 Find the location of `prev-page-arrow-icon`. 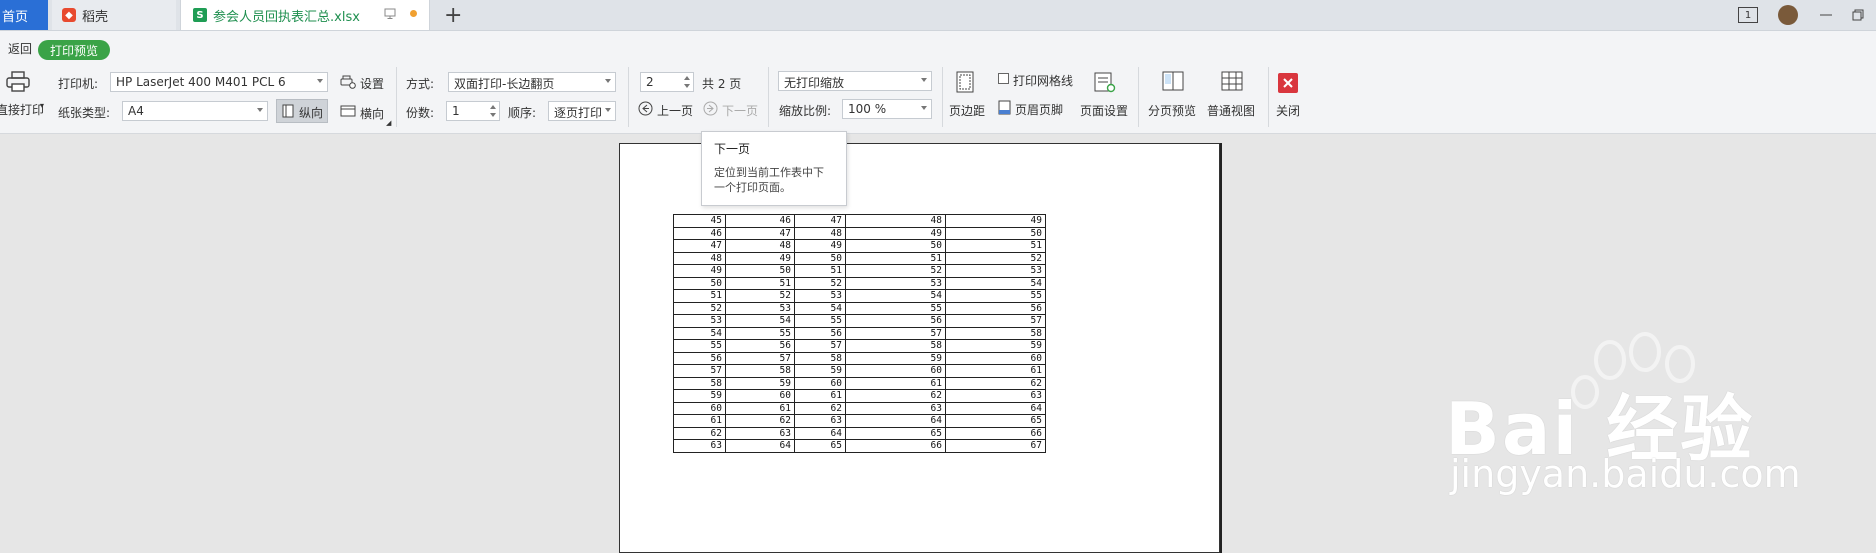

prev-page-arrow-icon is located at coordinates (645, 108).